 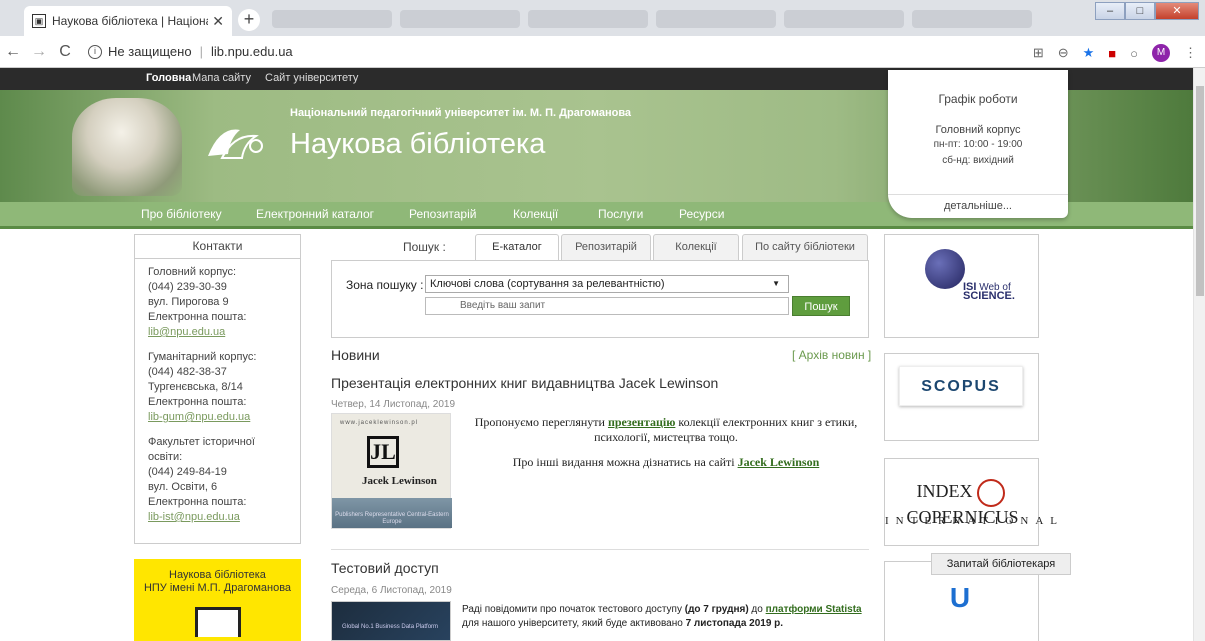 I want to click on scrollbar-thumb, so click(x=1200, y=191).